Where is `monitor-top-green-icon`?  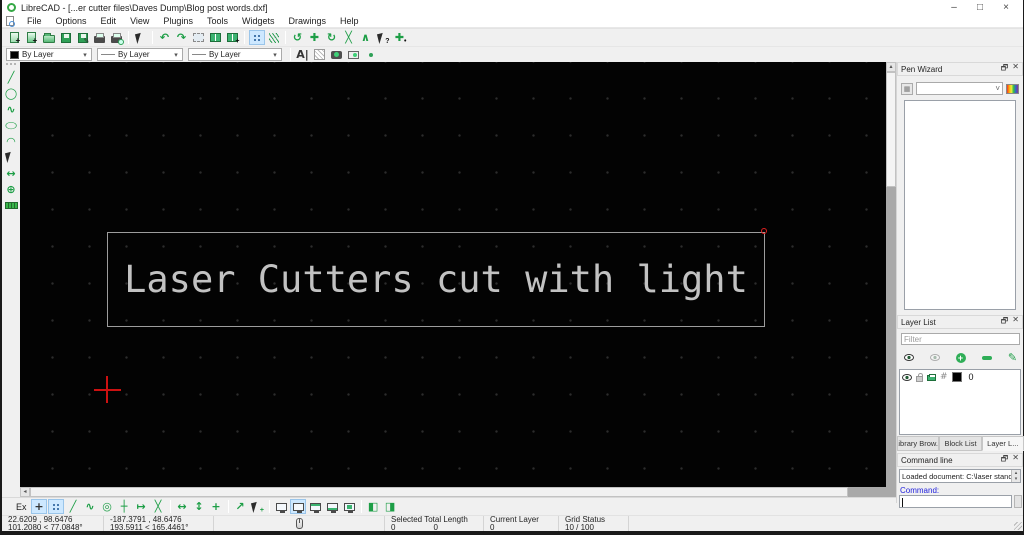 monitor-top-green-icon is located at coordinates (315, 506).